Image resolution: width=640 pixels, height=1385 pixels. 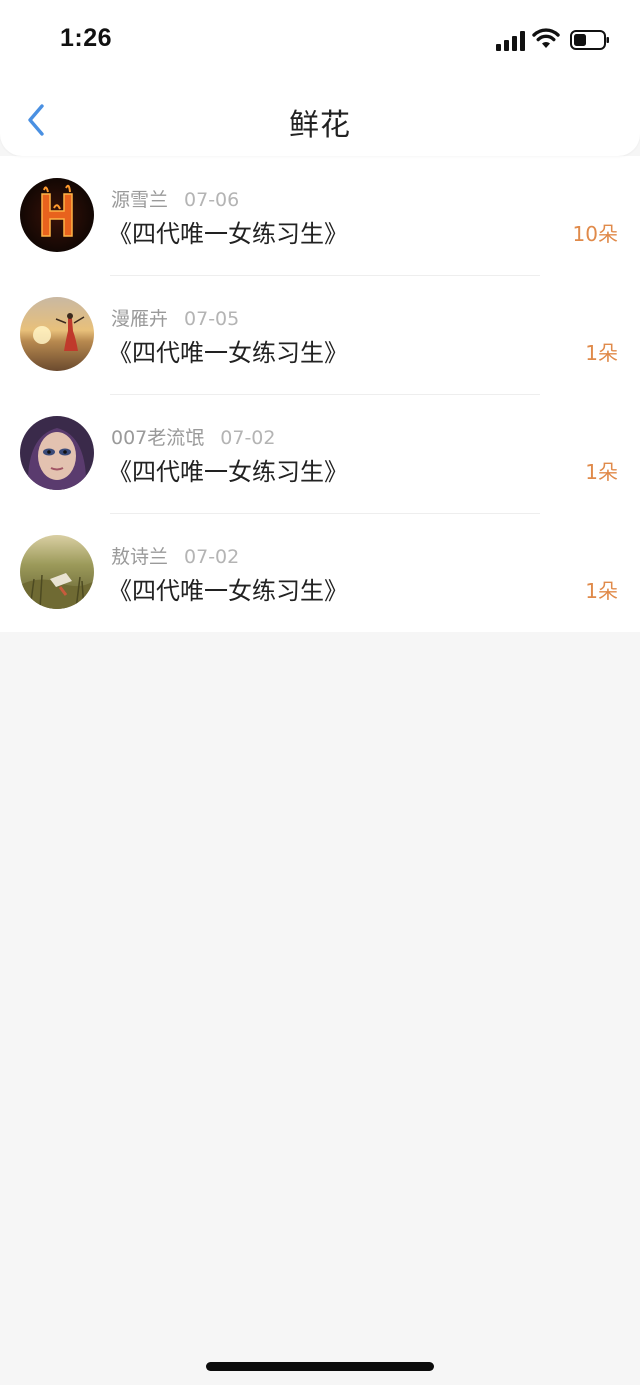 What do you see at coordinates (510, 41) in the screenshot?
I see `signal-icon` at bounding box center [510, 41].